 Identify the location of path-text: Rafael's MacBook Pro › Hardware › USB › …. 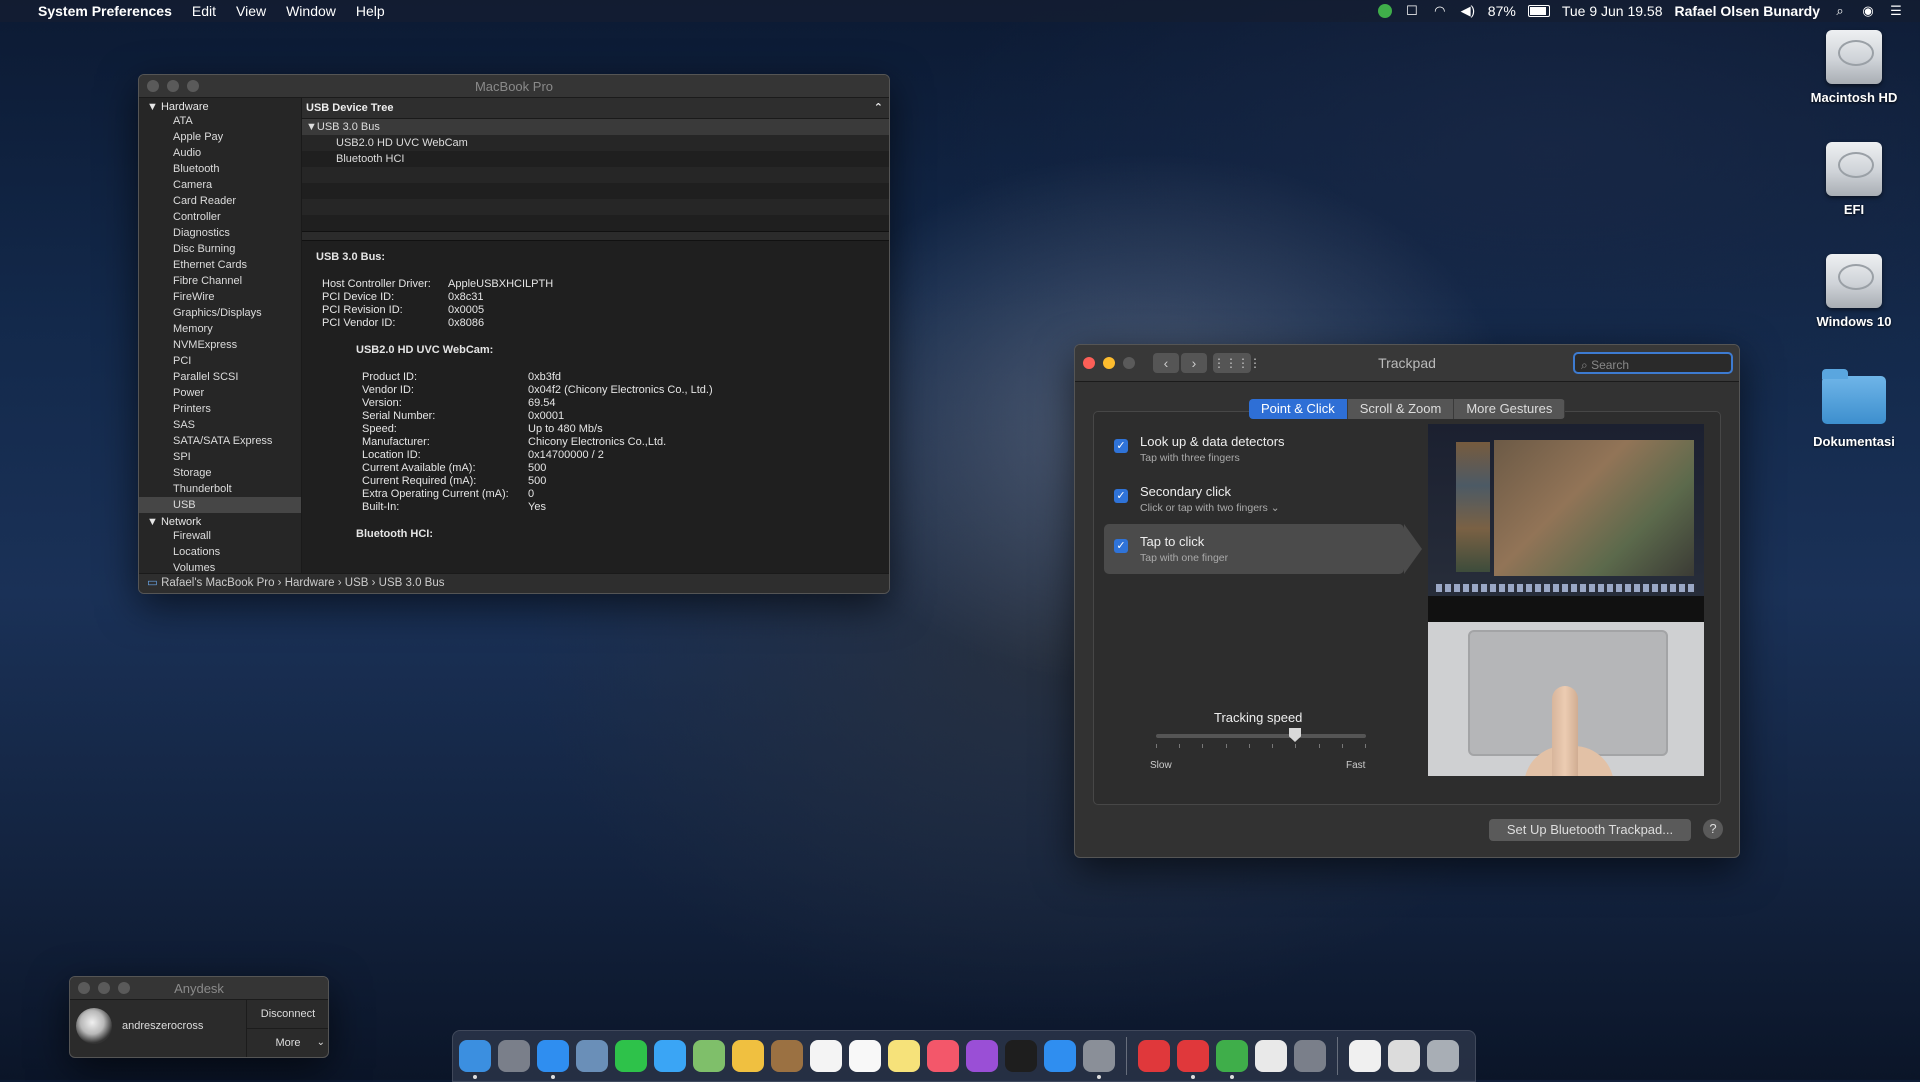
(302, 583).